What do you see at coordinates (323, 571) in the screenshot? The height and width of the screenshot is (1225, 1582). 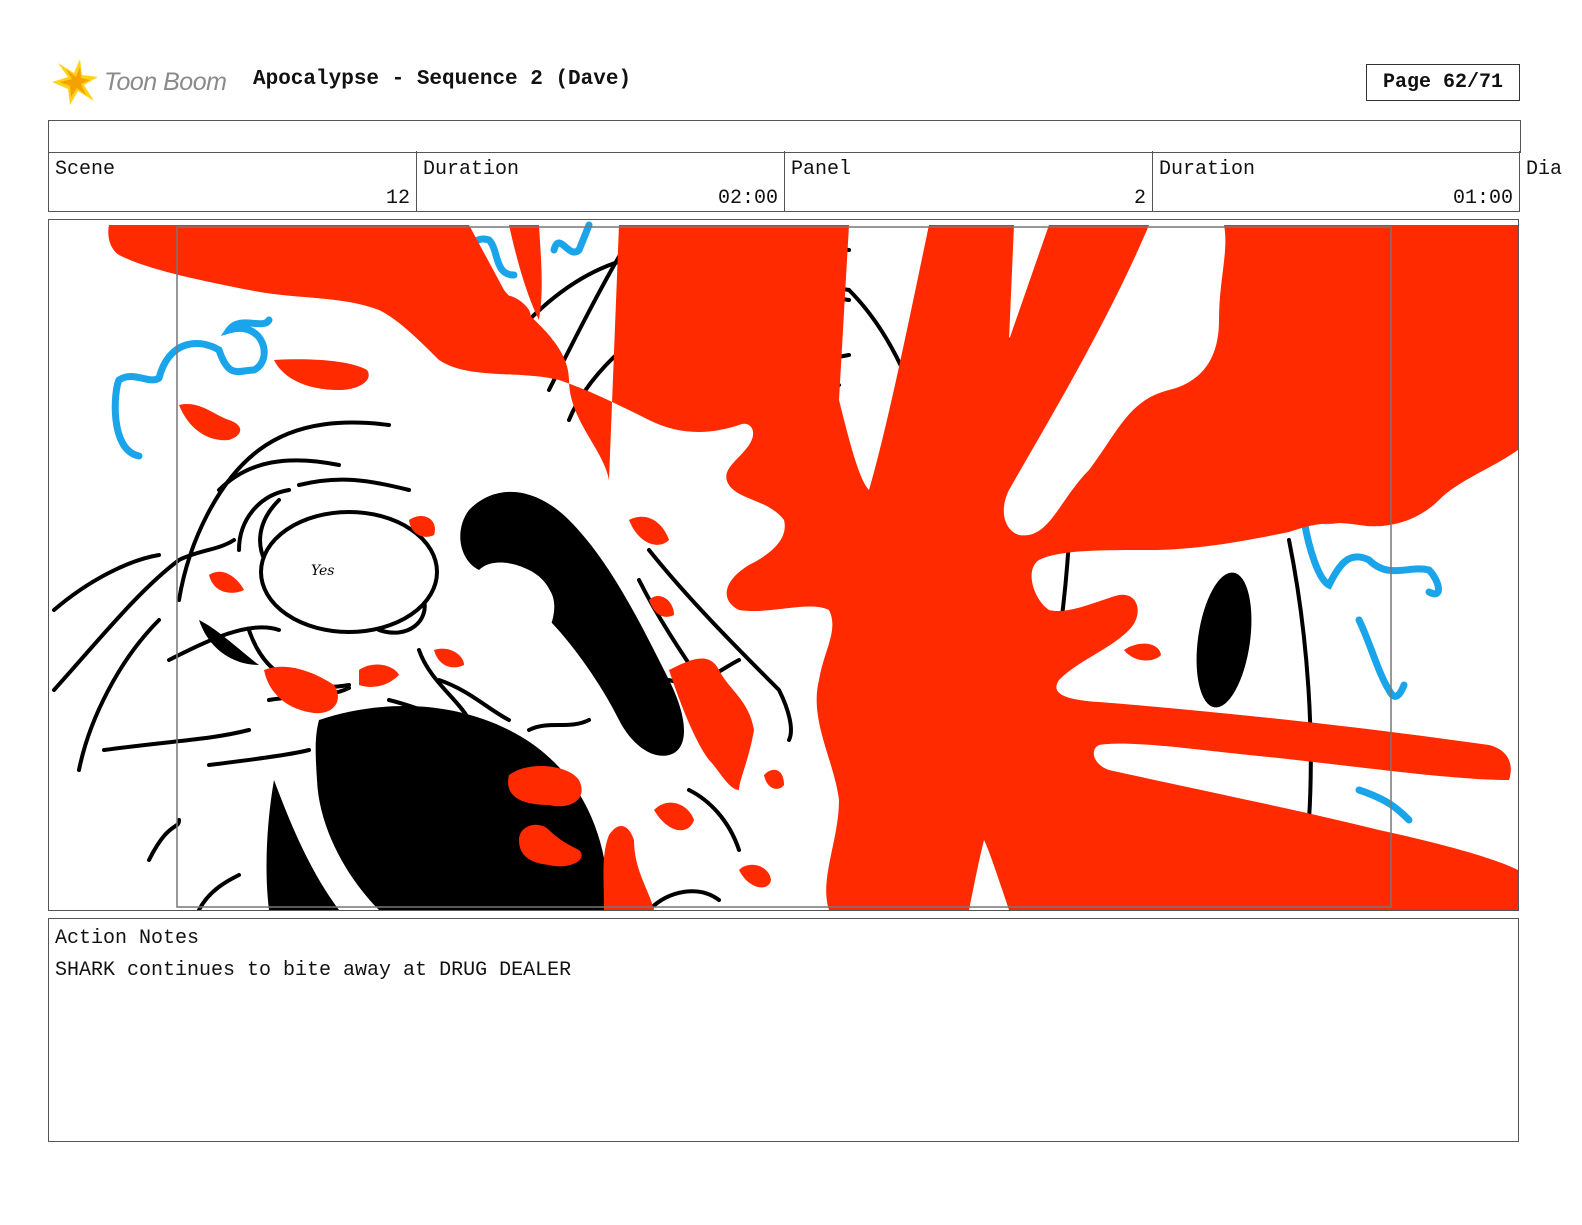 I see `scribble-text: Yes` at bounding box center [323, 571].